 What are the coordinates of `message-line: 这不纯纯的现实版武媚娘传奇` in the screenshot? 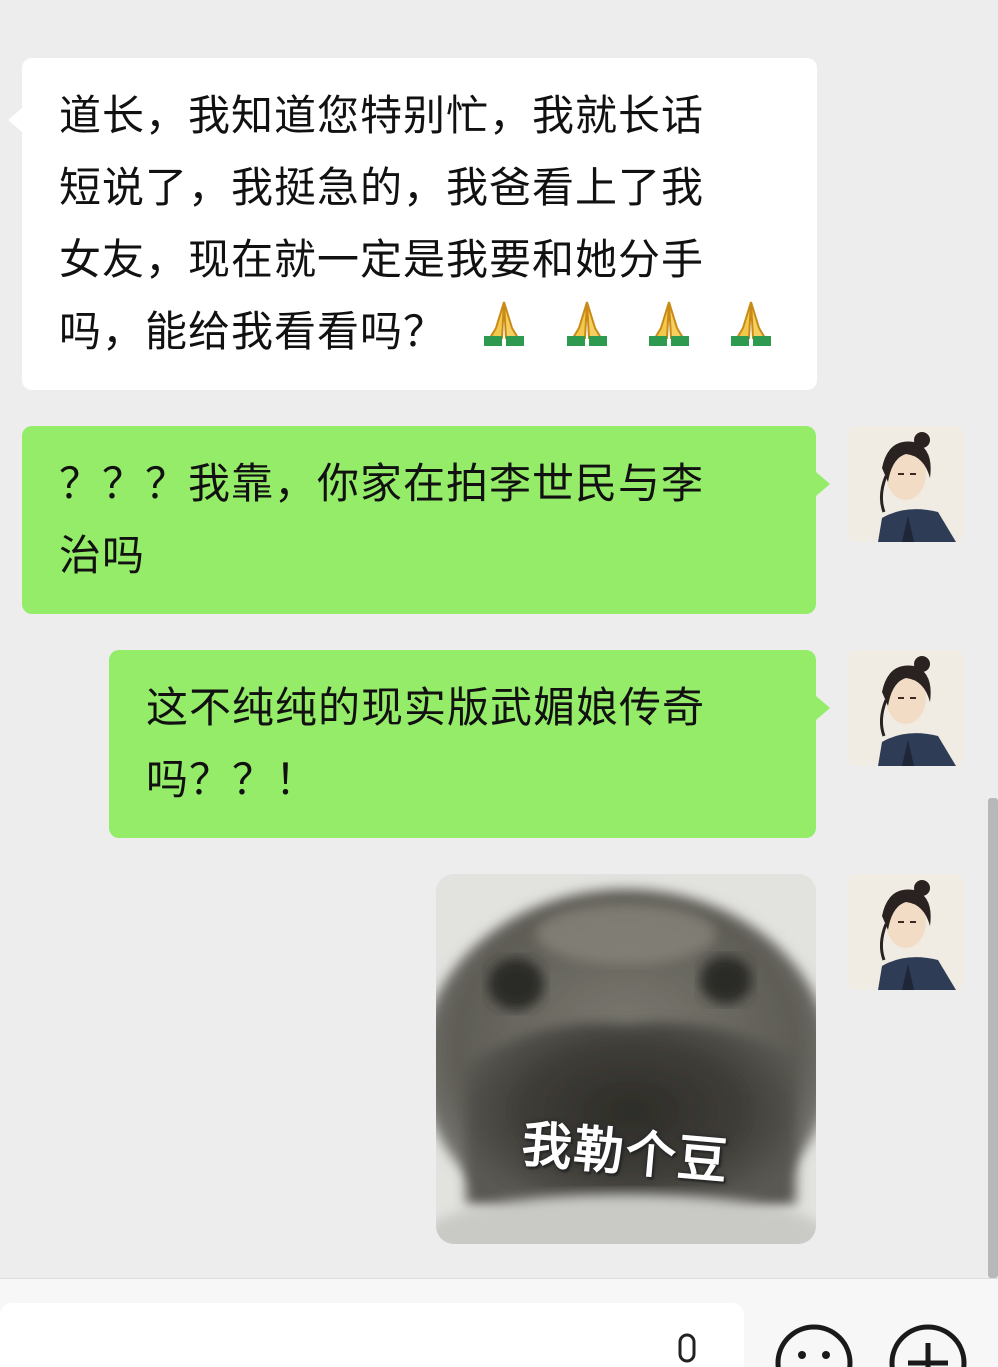 It's located at (426, 707).